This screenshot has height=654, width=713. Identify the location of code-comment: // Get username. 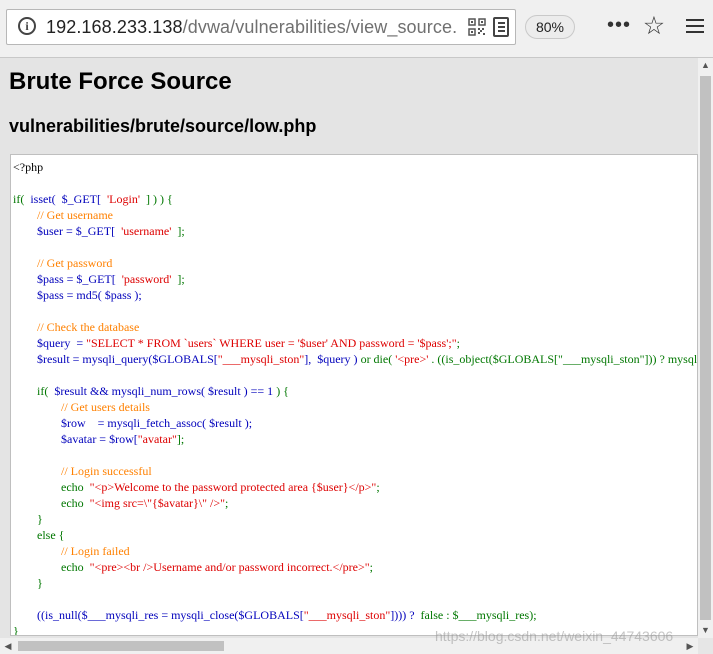
(75, 215).